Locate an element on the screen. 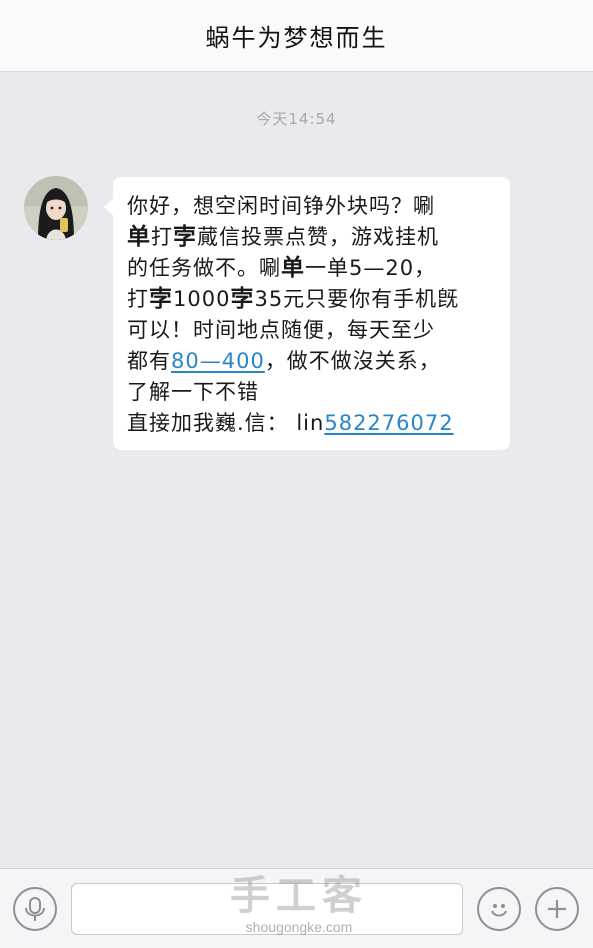 The image size is (593, 948). message-line: 可以！时间地点随便，每天至少 is located at coordinates (313, 330).